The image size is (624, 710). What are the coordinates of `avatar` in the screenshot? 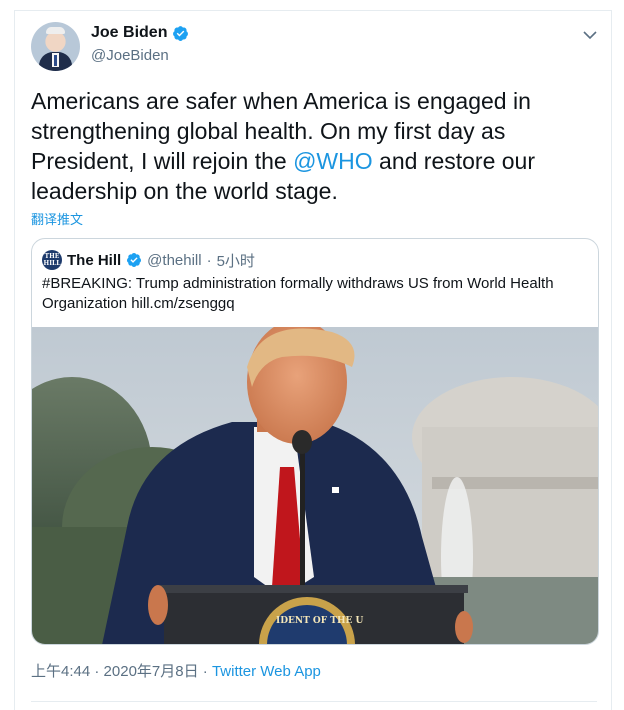 It's located at (55, 46).